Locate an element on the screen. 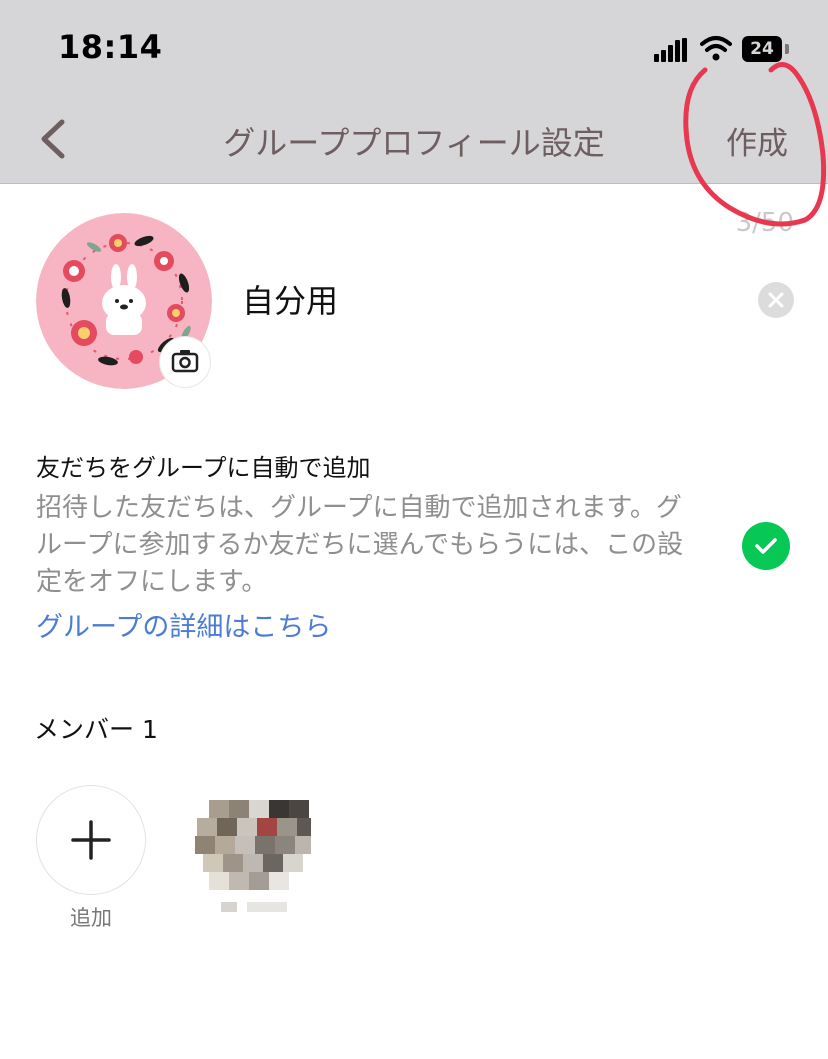 Image resolution: width=828 pixels, height=1059 pixels. clear-name-button is located at coordinates (776, 300).